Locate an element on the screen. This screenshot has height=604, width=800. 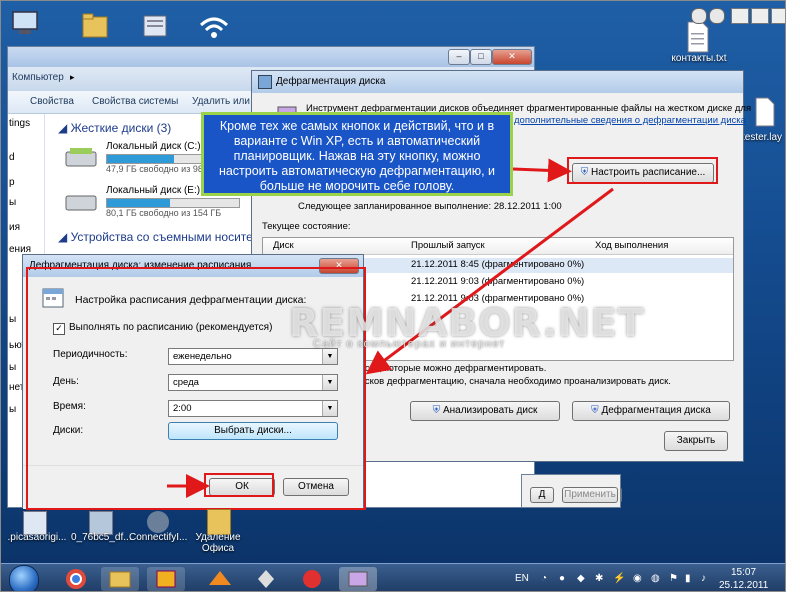
taskbar-chrome-icon is located at coordinates (76, 579).